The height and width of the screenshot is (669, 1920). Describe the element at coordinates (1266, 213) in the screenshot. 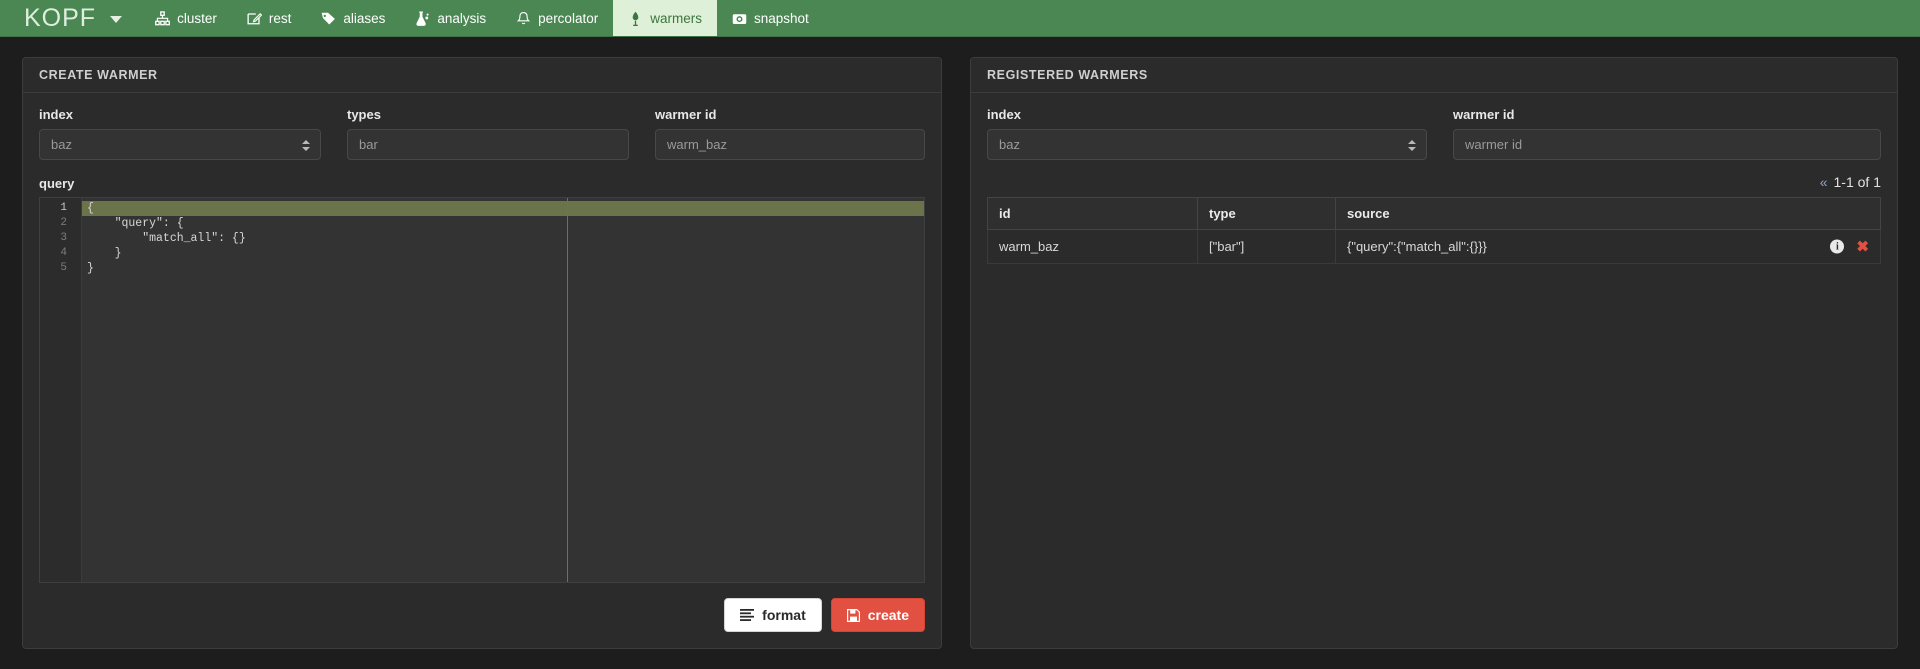

I see `column-header-type: type` at that location.